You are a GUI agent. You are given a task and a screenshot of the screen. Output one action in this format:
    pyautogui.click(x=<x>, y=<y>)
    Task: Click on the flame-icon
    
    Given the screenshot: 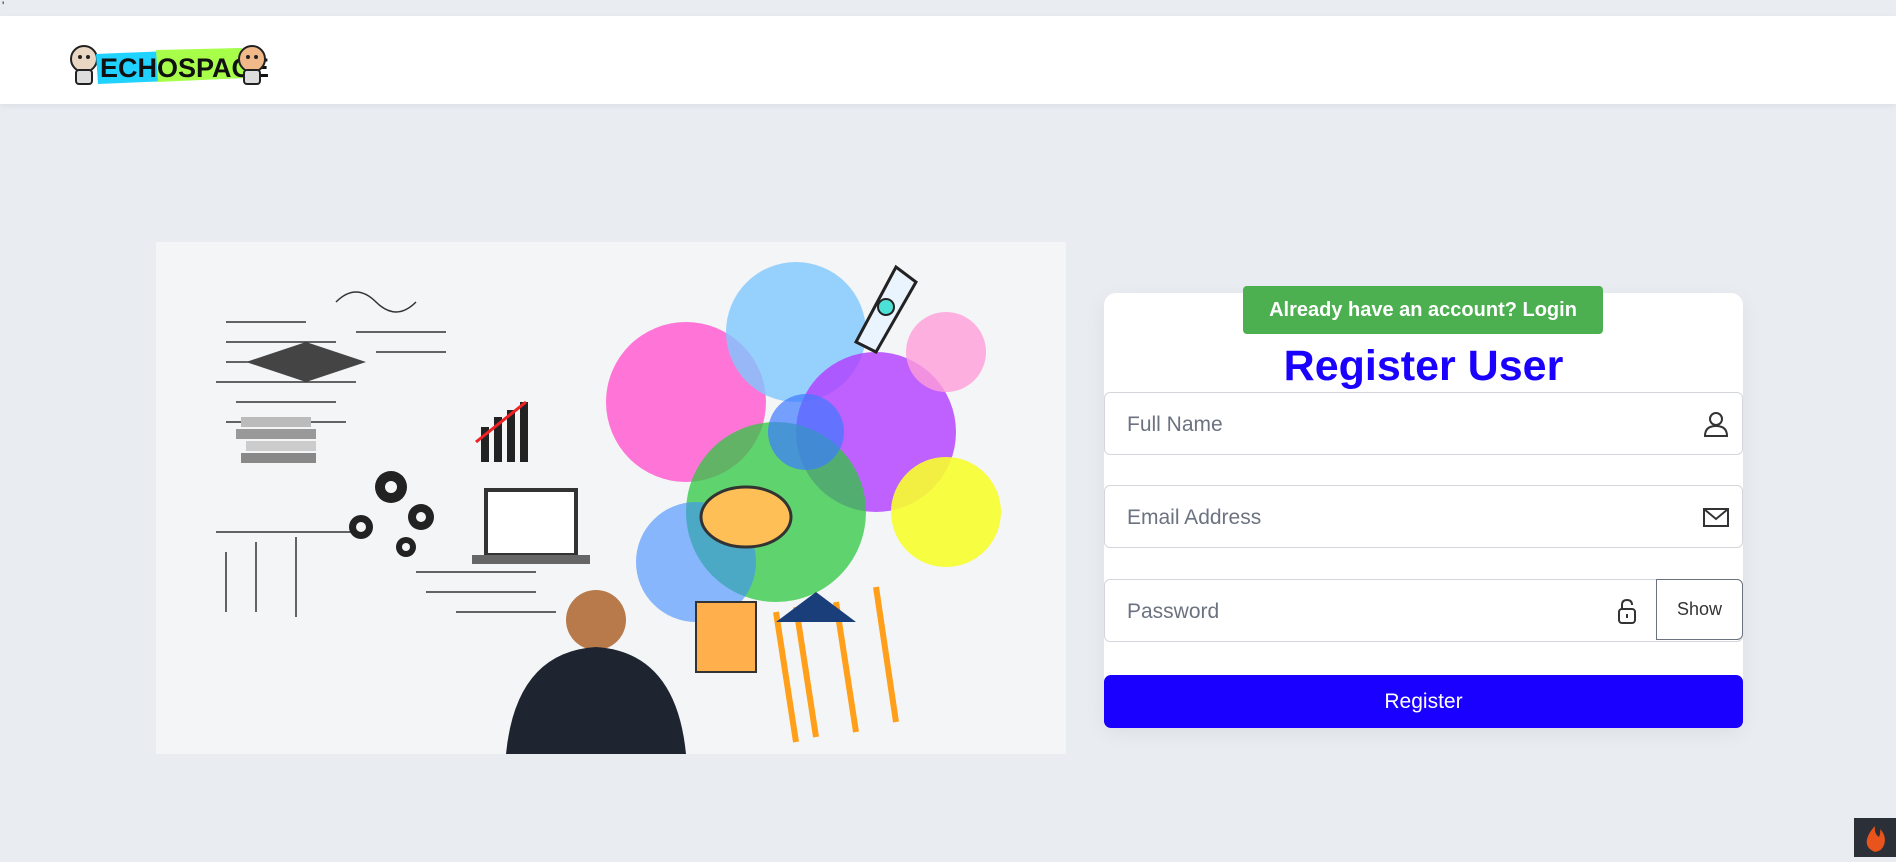 What is the action you would take?
    pyautogui.click(x=1875, y=839)
    